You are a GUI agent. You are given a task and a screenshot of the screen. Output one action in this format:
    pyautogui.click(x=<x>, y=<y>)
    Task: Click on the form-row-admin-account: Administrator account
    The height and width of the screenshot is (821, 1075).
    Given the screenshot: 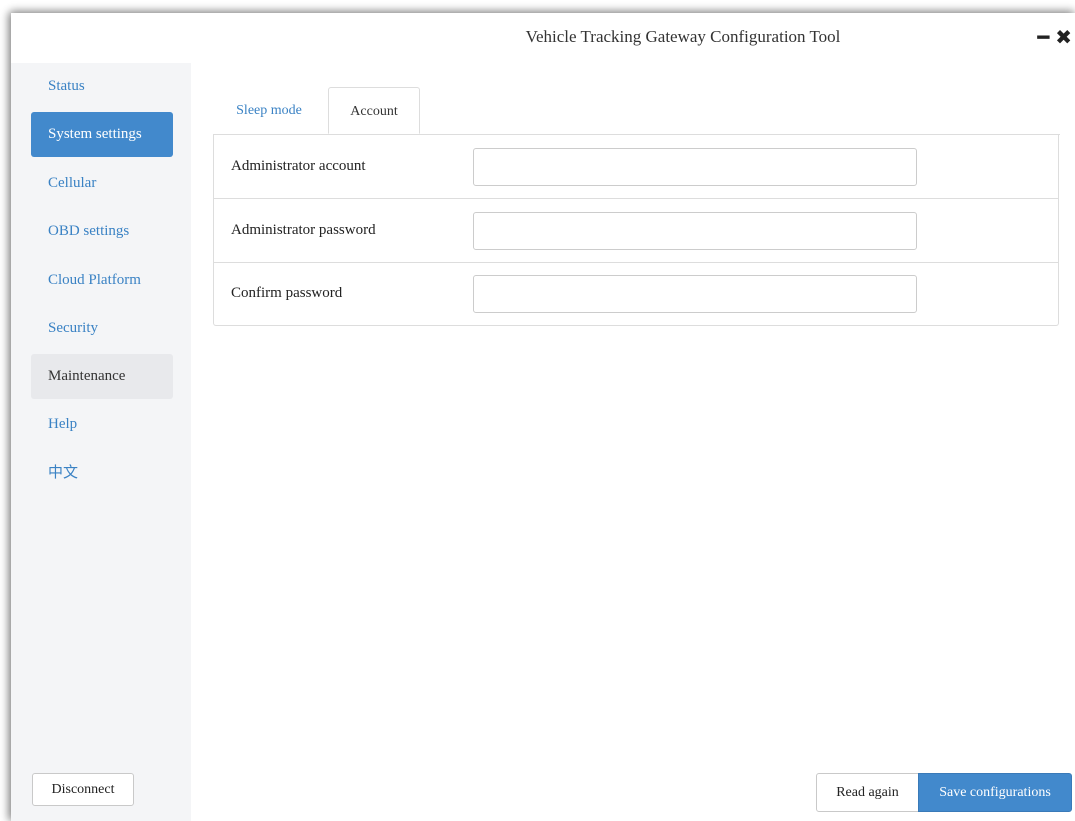 What is the action you would take?
    pyautogui.click(x=636, y=167)
    